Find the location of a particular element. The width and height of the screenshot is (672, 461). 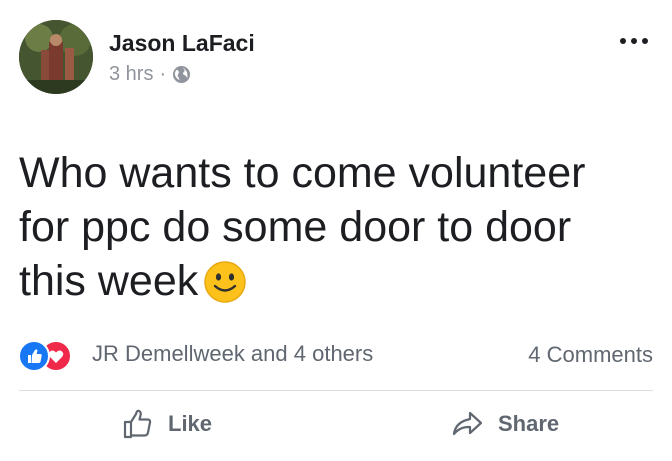

share-button: Share is located at coordinates (504, 424).